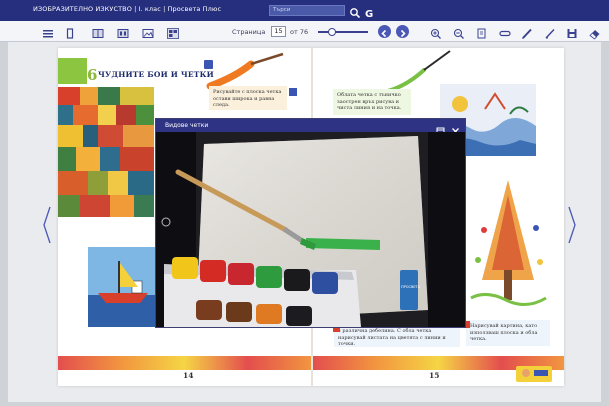  I want to click on left-page-ribbon, so click(184, 363).